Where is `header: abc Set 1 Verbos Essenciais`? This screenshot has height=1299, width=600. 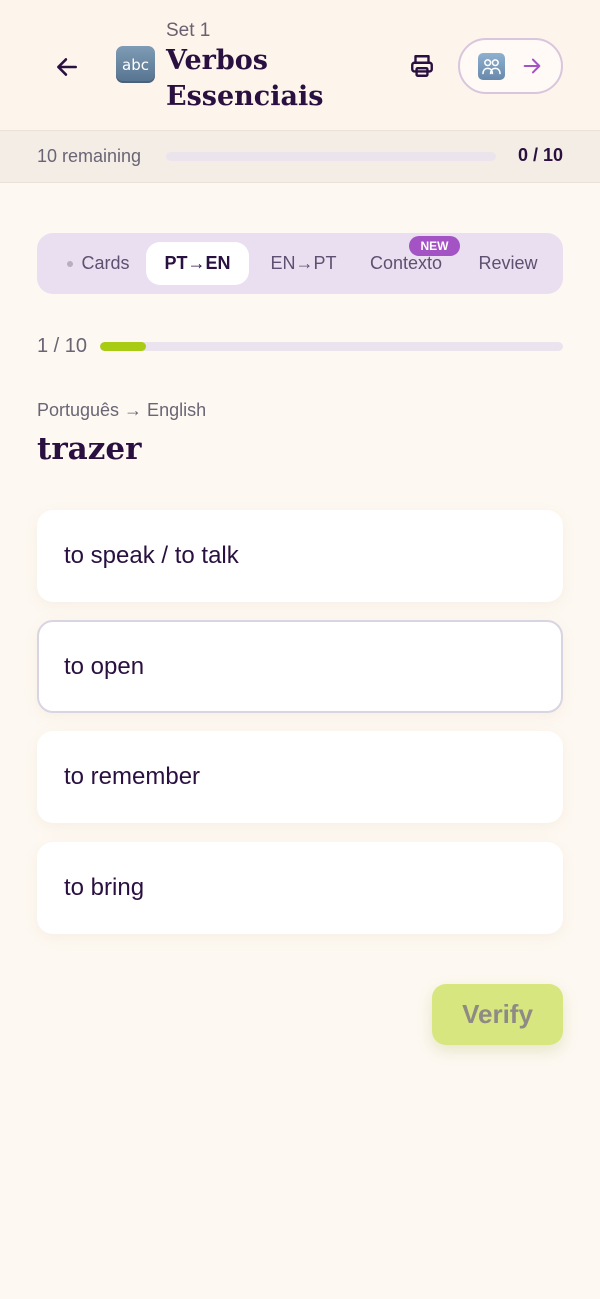
header: abc Set 1 Verbos Essenciais is located at coordinates (300, 65).